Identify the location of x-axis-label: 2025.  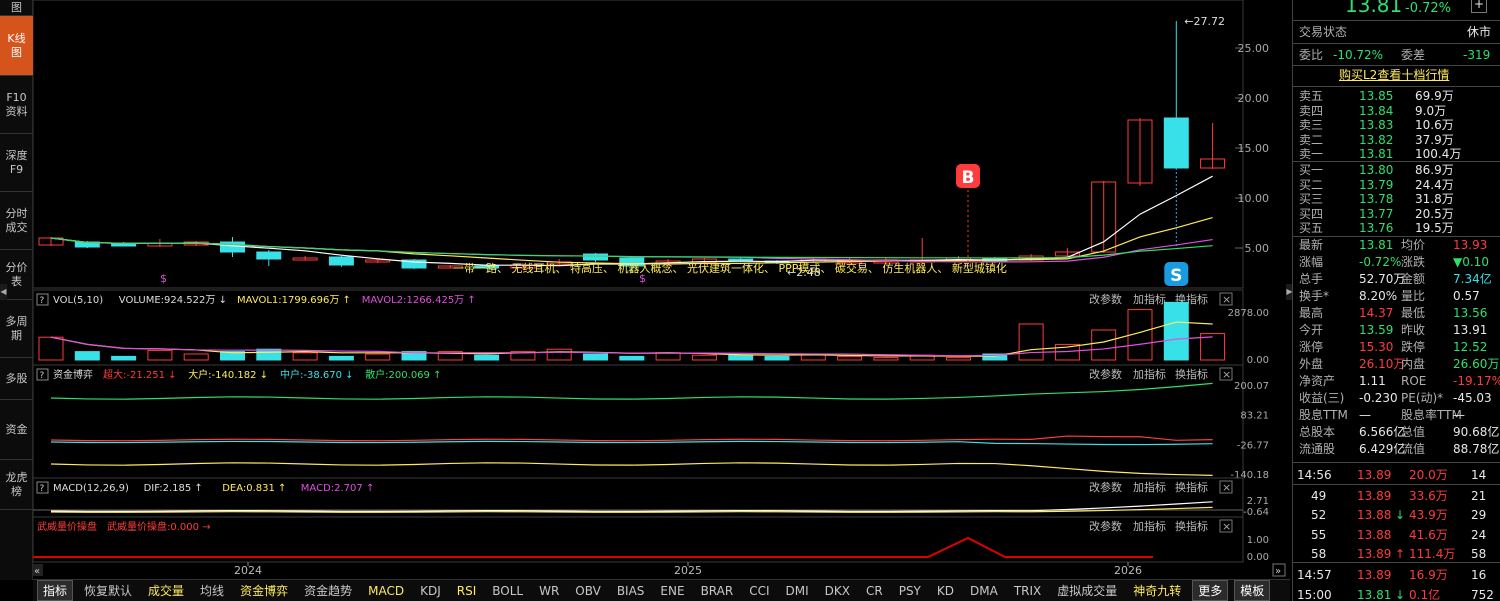
(688, 570).